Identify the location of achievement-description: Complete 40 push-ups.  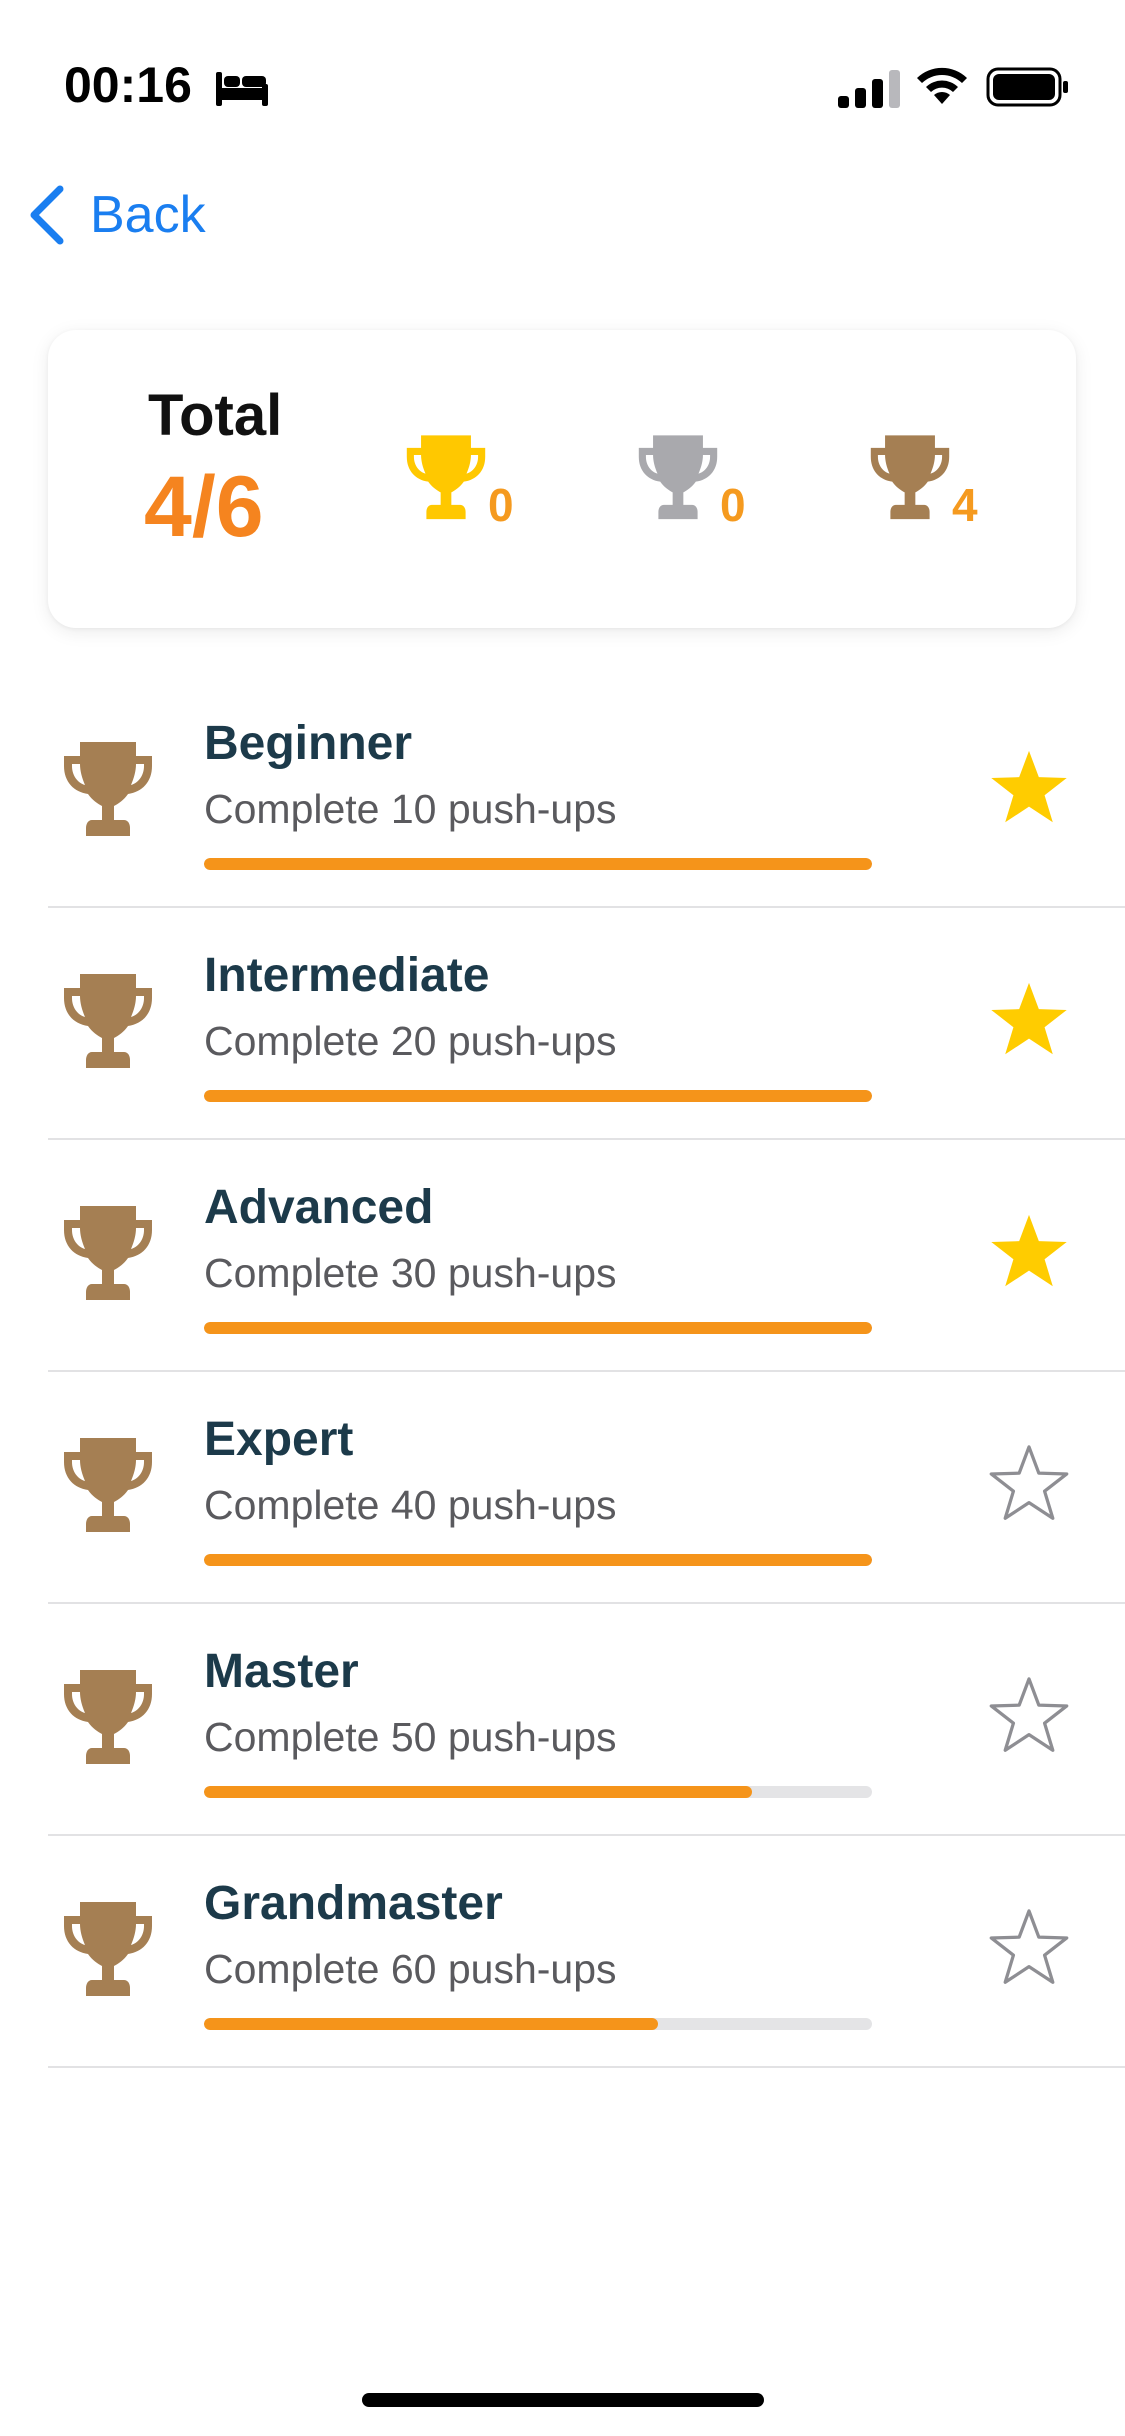
(410, 1505).